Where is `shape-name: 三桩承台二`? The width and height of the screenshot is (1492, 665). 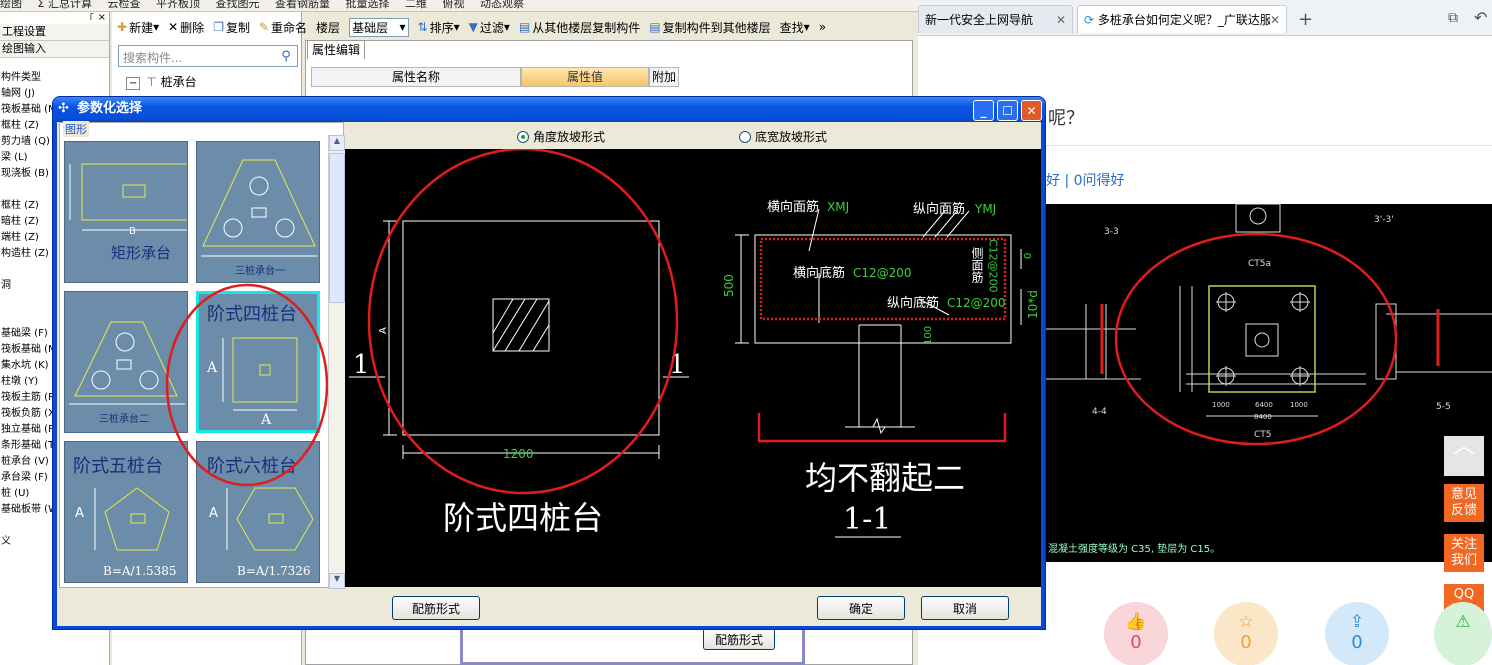
shape-name: 三桩承台二 is located at coordinates (124, 419).